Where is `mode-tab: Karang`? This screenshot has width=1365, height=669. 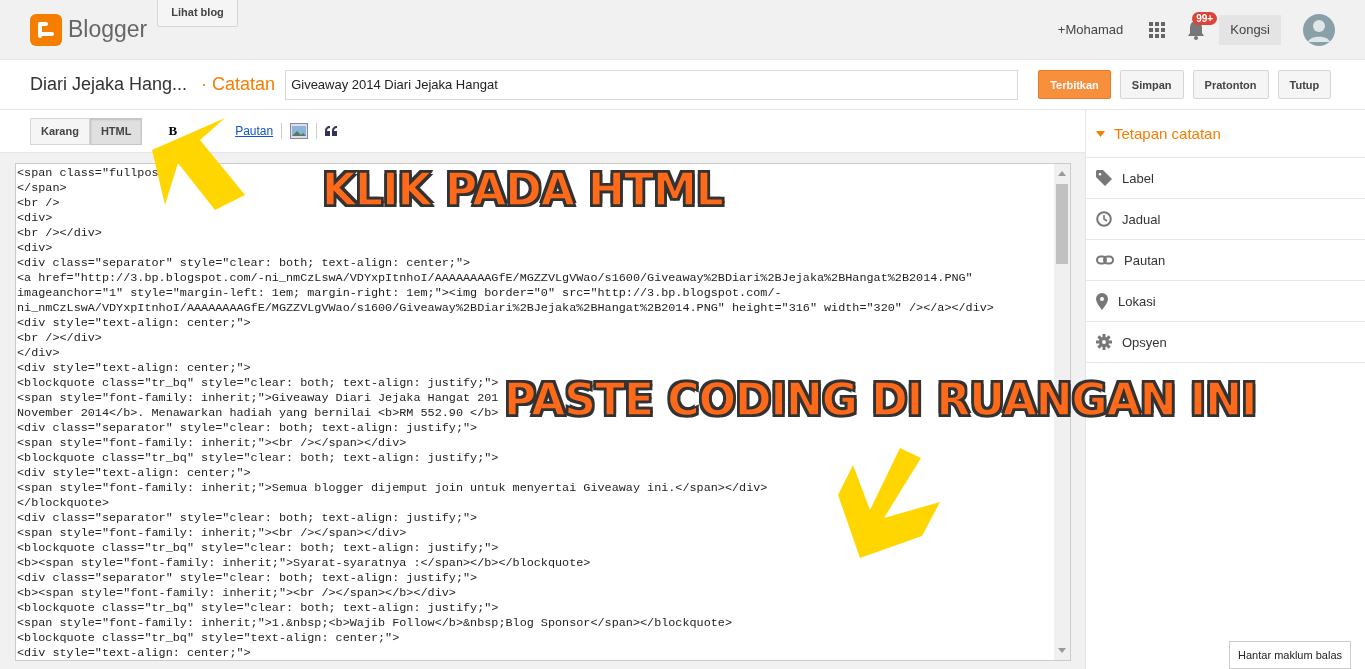
mode-tab: Karang is located at coordinates (60, 131).